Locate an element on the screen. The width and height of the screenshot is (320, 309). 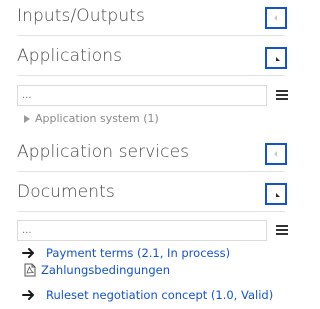
documents-filter is located at coordinates (142, 230).